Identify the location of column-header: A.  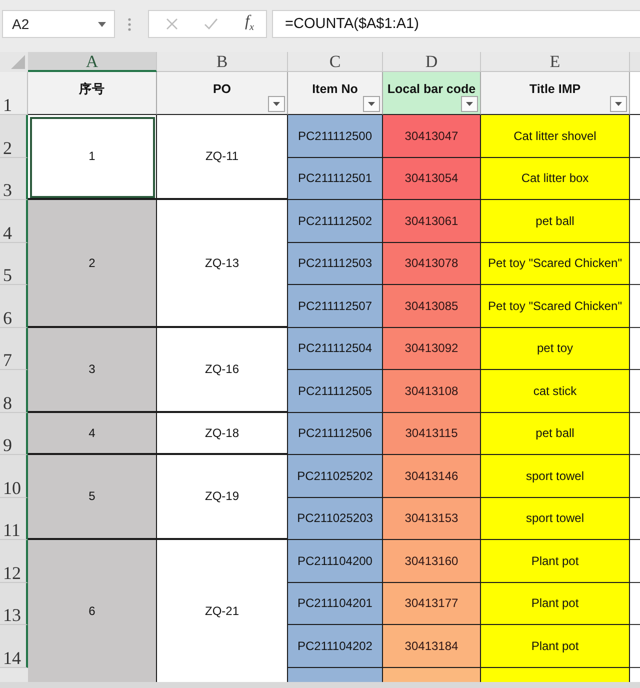
(92, 62).